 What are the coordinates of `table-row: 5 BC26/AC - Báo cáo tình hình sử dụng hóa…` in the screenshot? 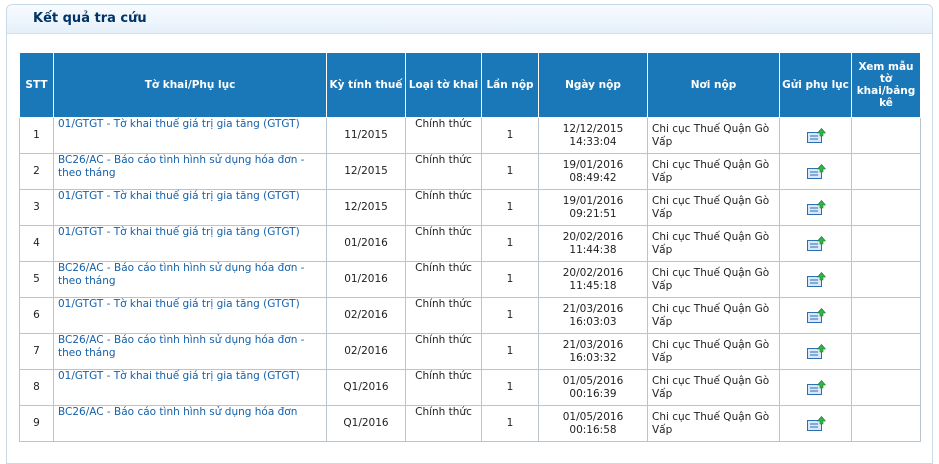 It's located at (470, 279).